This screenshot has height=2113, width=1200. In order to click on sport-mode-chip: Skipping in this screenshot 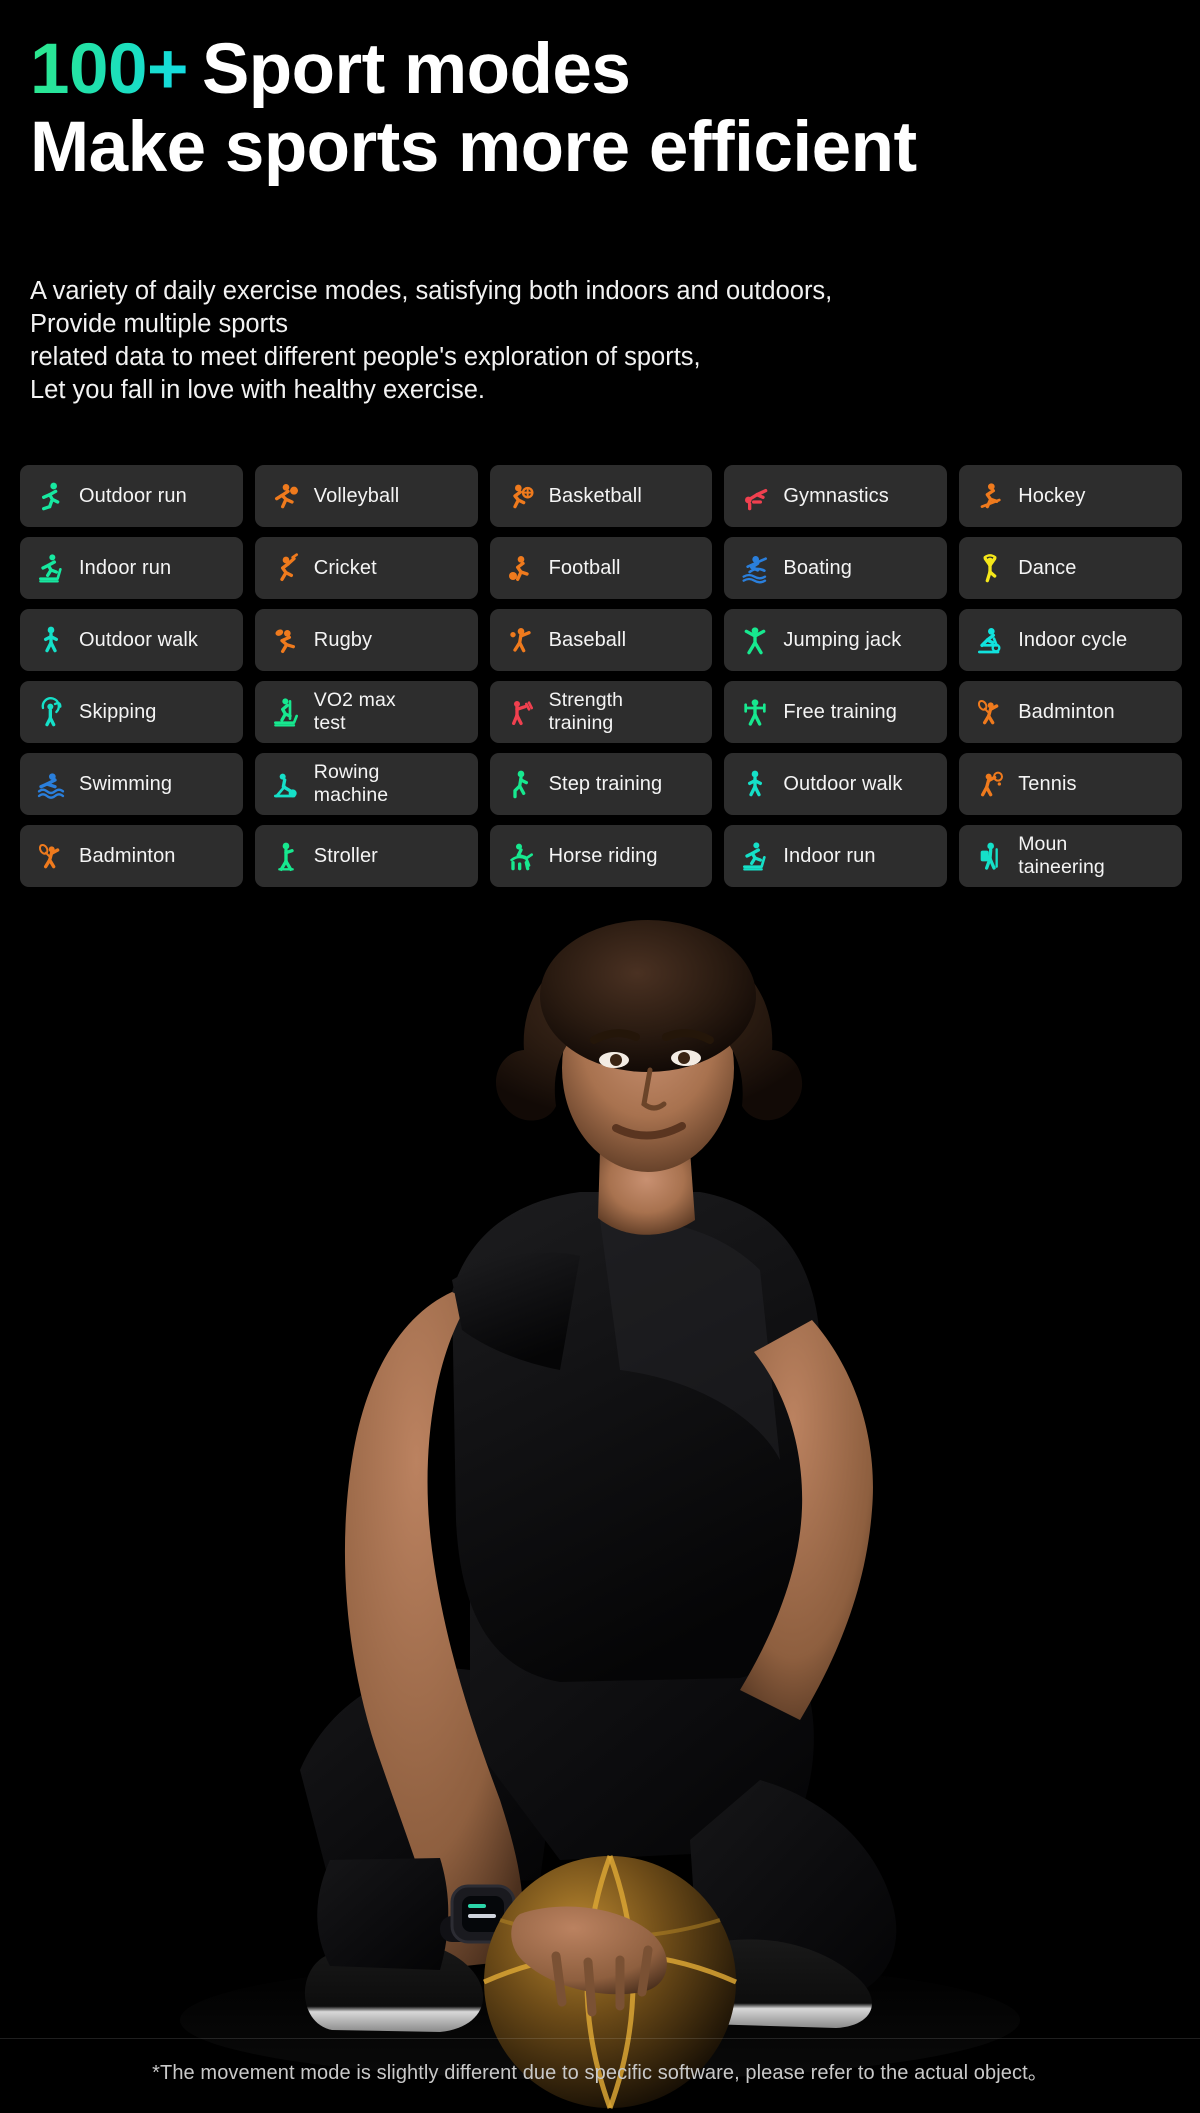, I will do `click(131, 712)`.